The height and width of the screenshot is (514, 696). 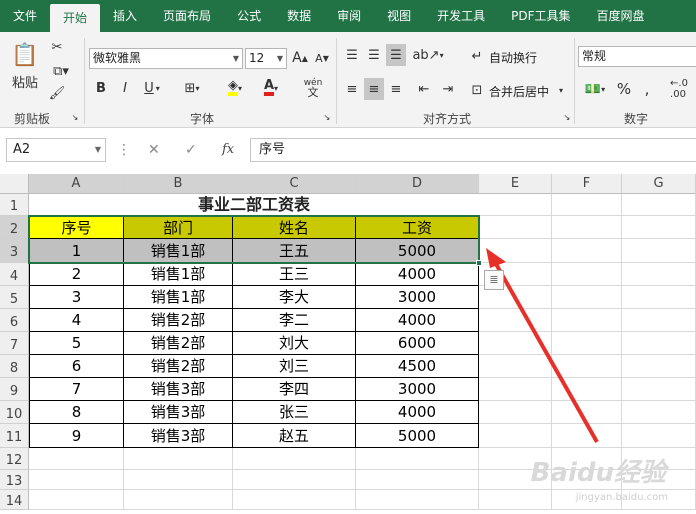 What do you see at coordinates (294, 320) in the screenshot?
I see `data-cell: 李二` at bounding box center [294, 320].